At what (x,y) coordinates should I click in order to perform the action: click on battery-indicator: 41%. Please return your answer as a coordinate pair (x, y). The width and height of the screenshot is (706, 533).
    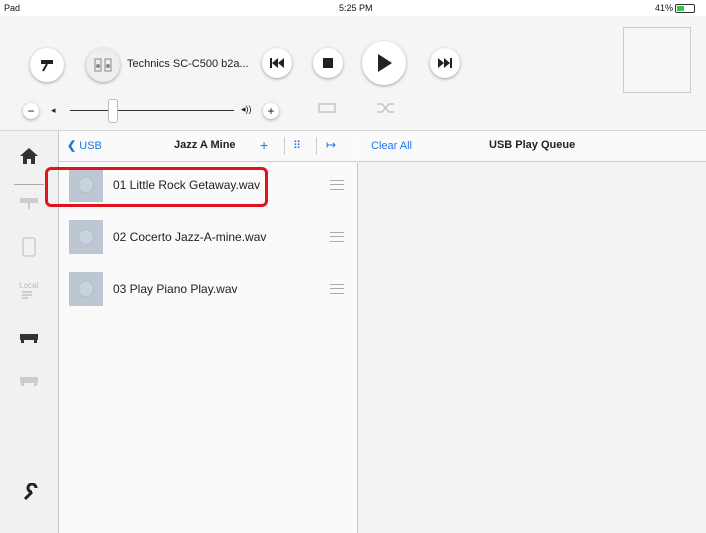
    Looking at the image, I should click on (675, 8).